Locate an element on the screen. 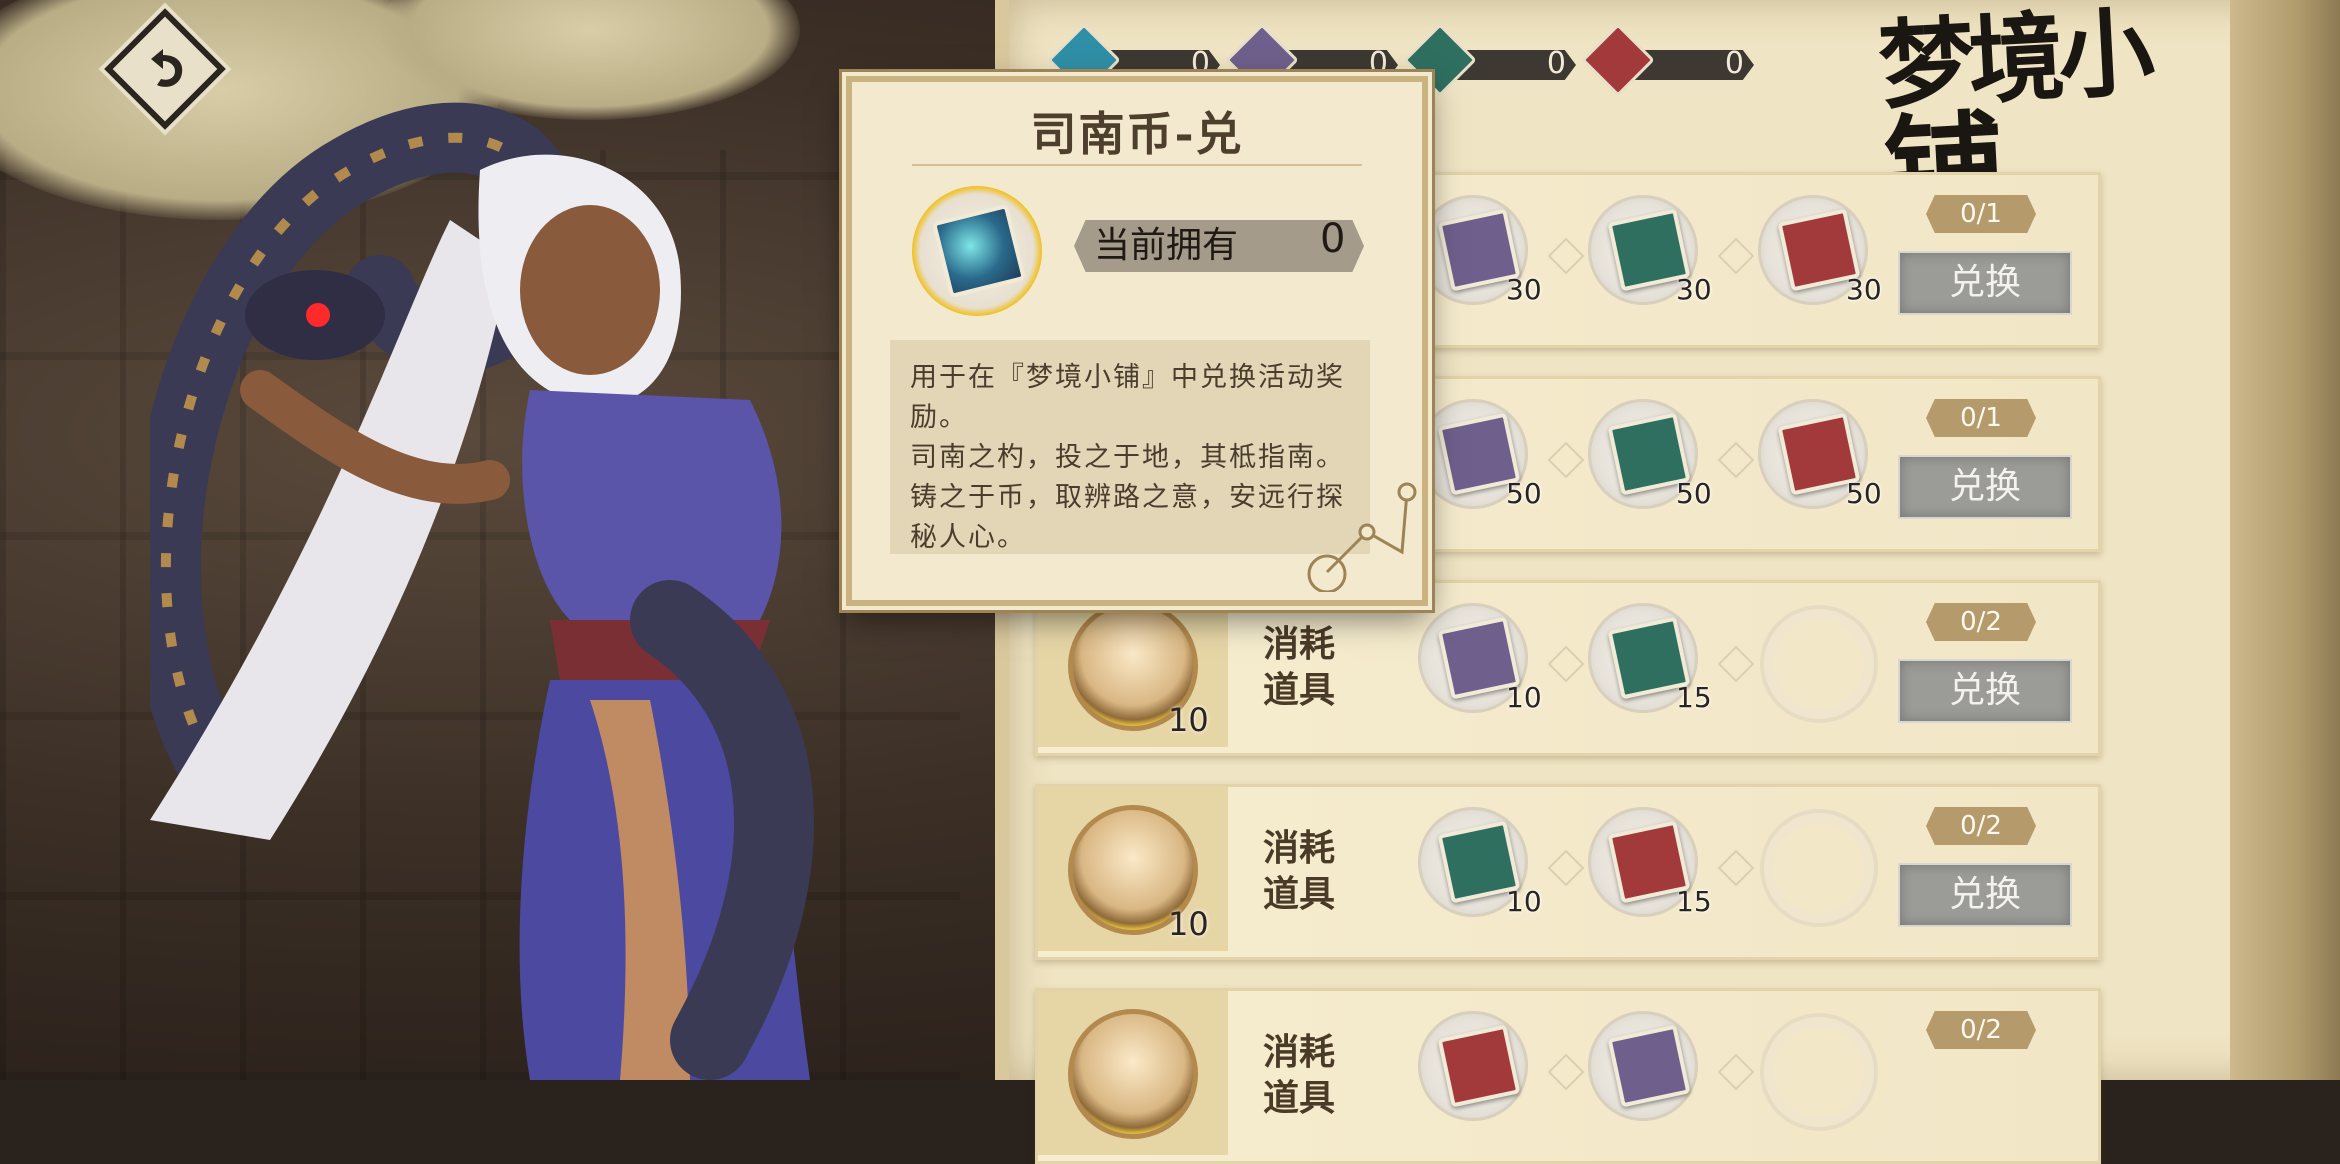 The image size is (2340, 1164). reward-portrait-icon is located at coordinates (1133, 1074).